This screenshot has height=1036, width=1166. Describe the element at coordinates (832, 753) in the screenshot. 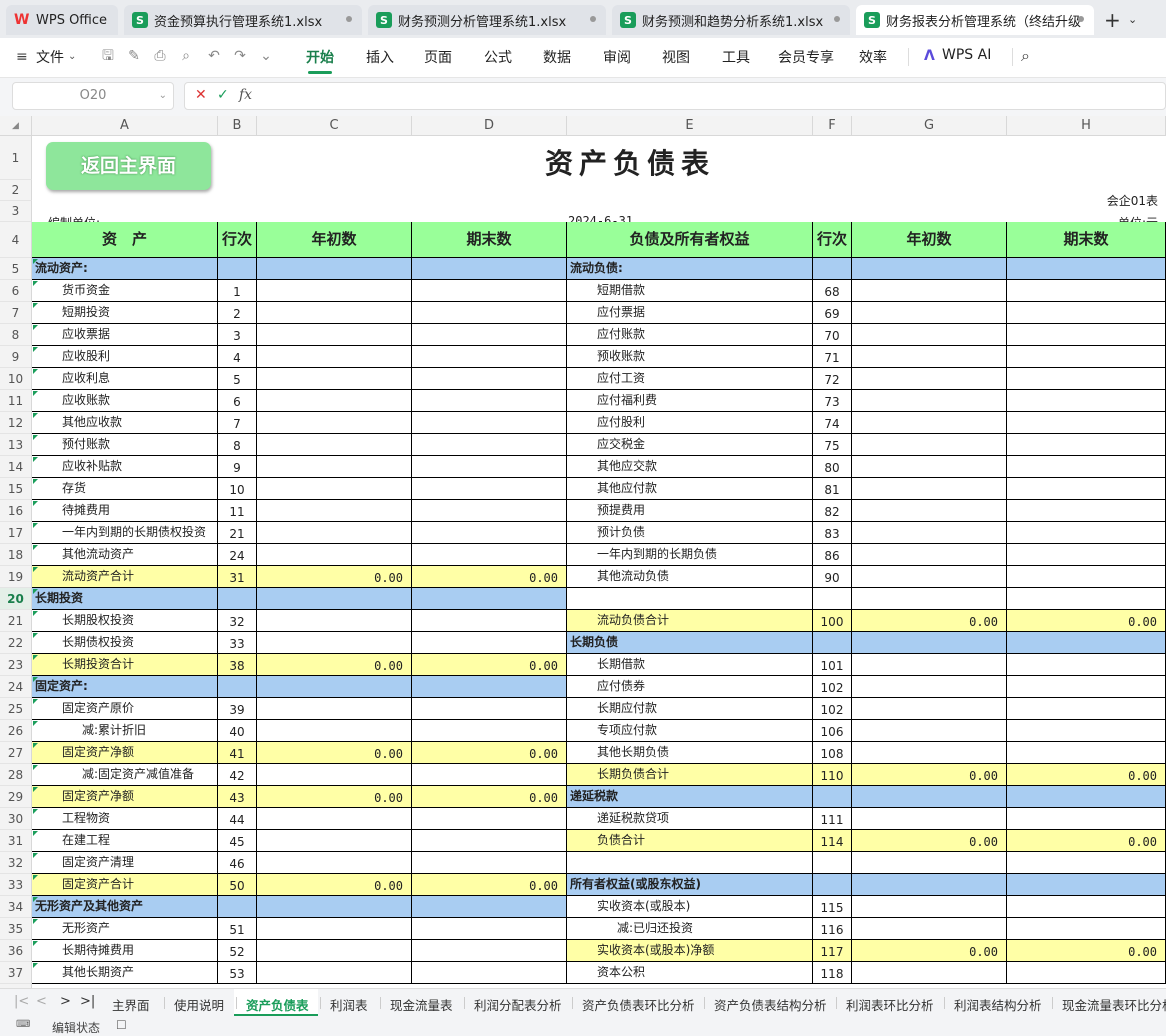

I see `liability-line-number: 108` at that location.